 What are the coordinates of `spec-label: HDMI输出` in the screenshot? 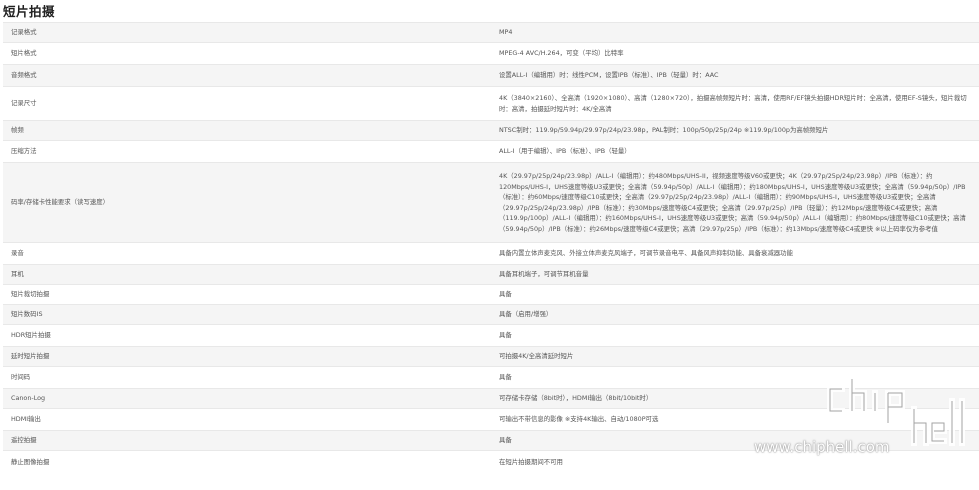 It's located at (247, 419).